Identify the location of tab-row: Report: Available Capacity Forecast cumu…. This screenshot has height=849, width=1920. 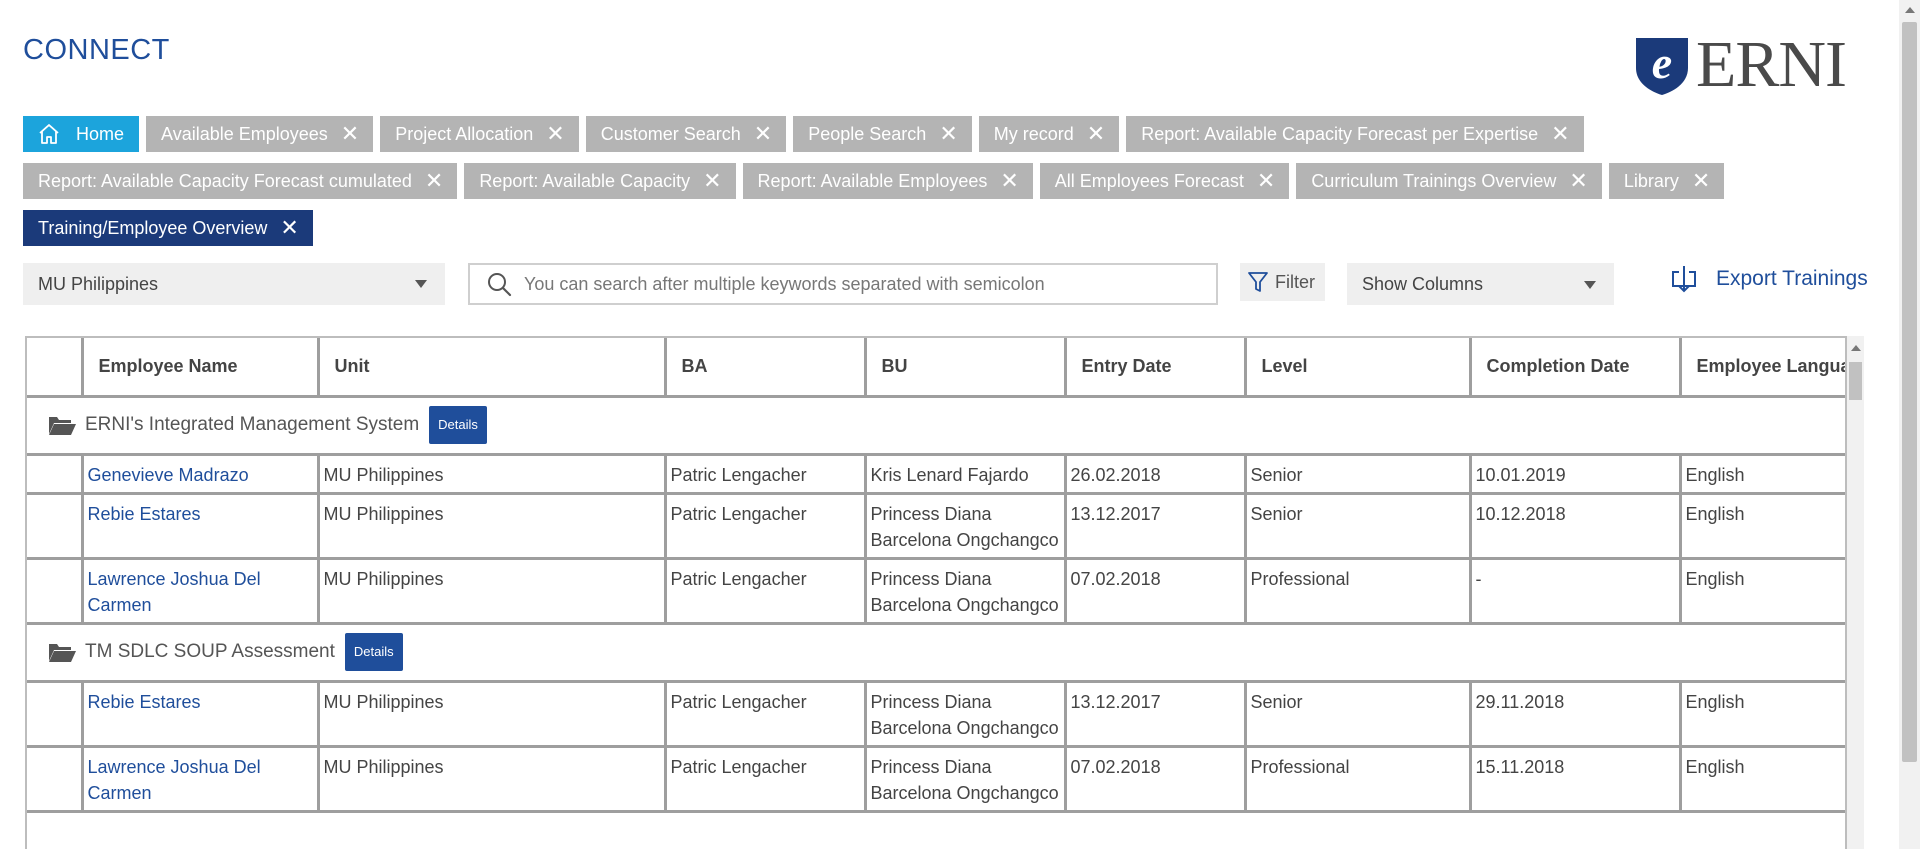
(953, 181).